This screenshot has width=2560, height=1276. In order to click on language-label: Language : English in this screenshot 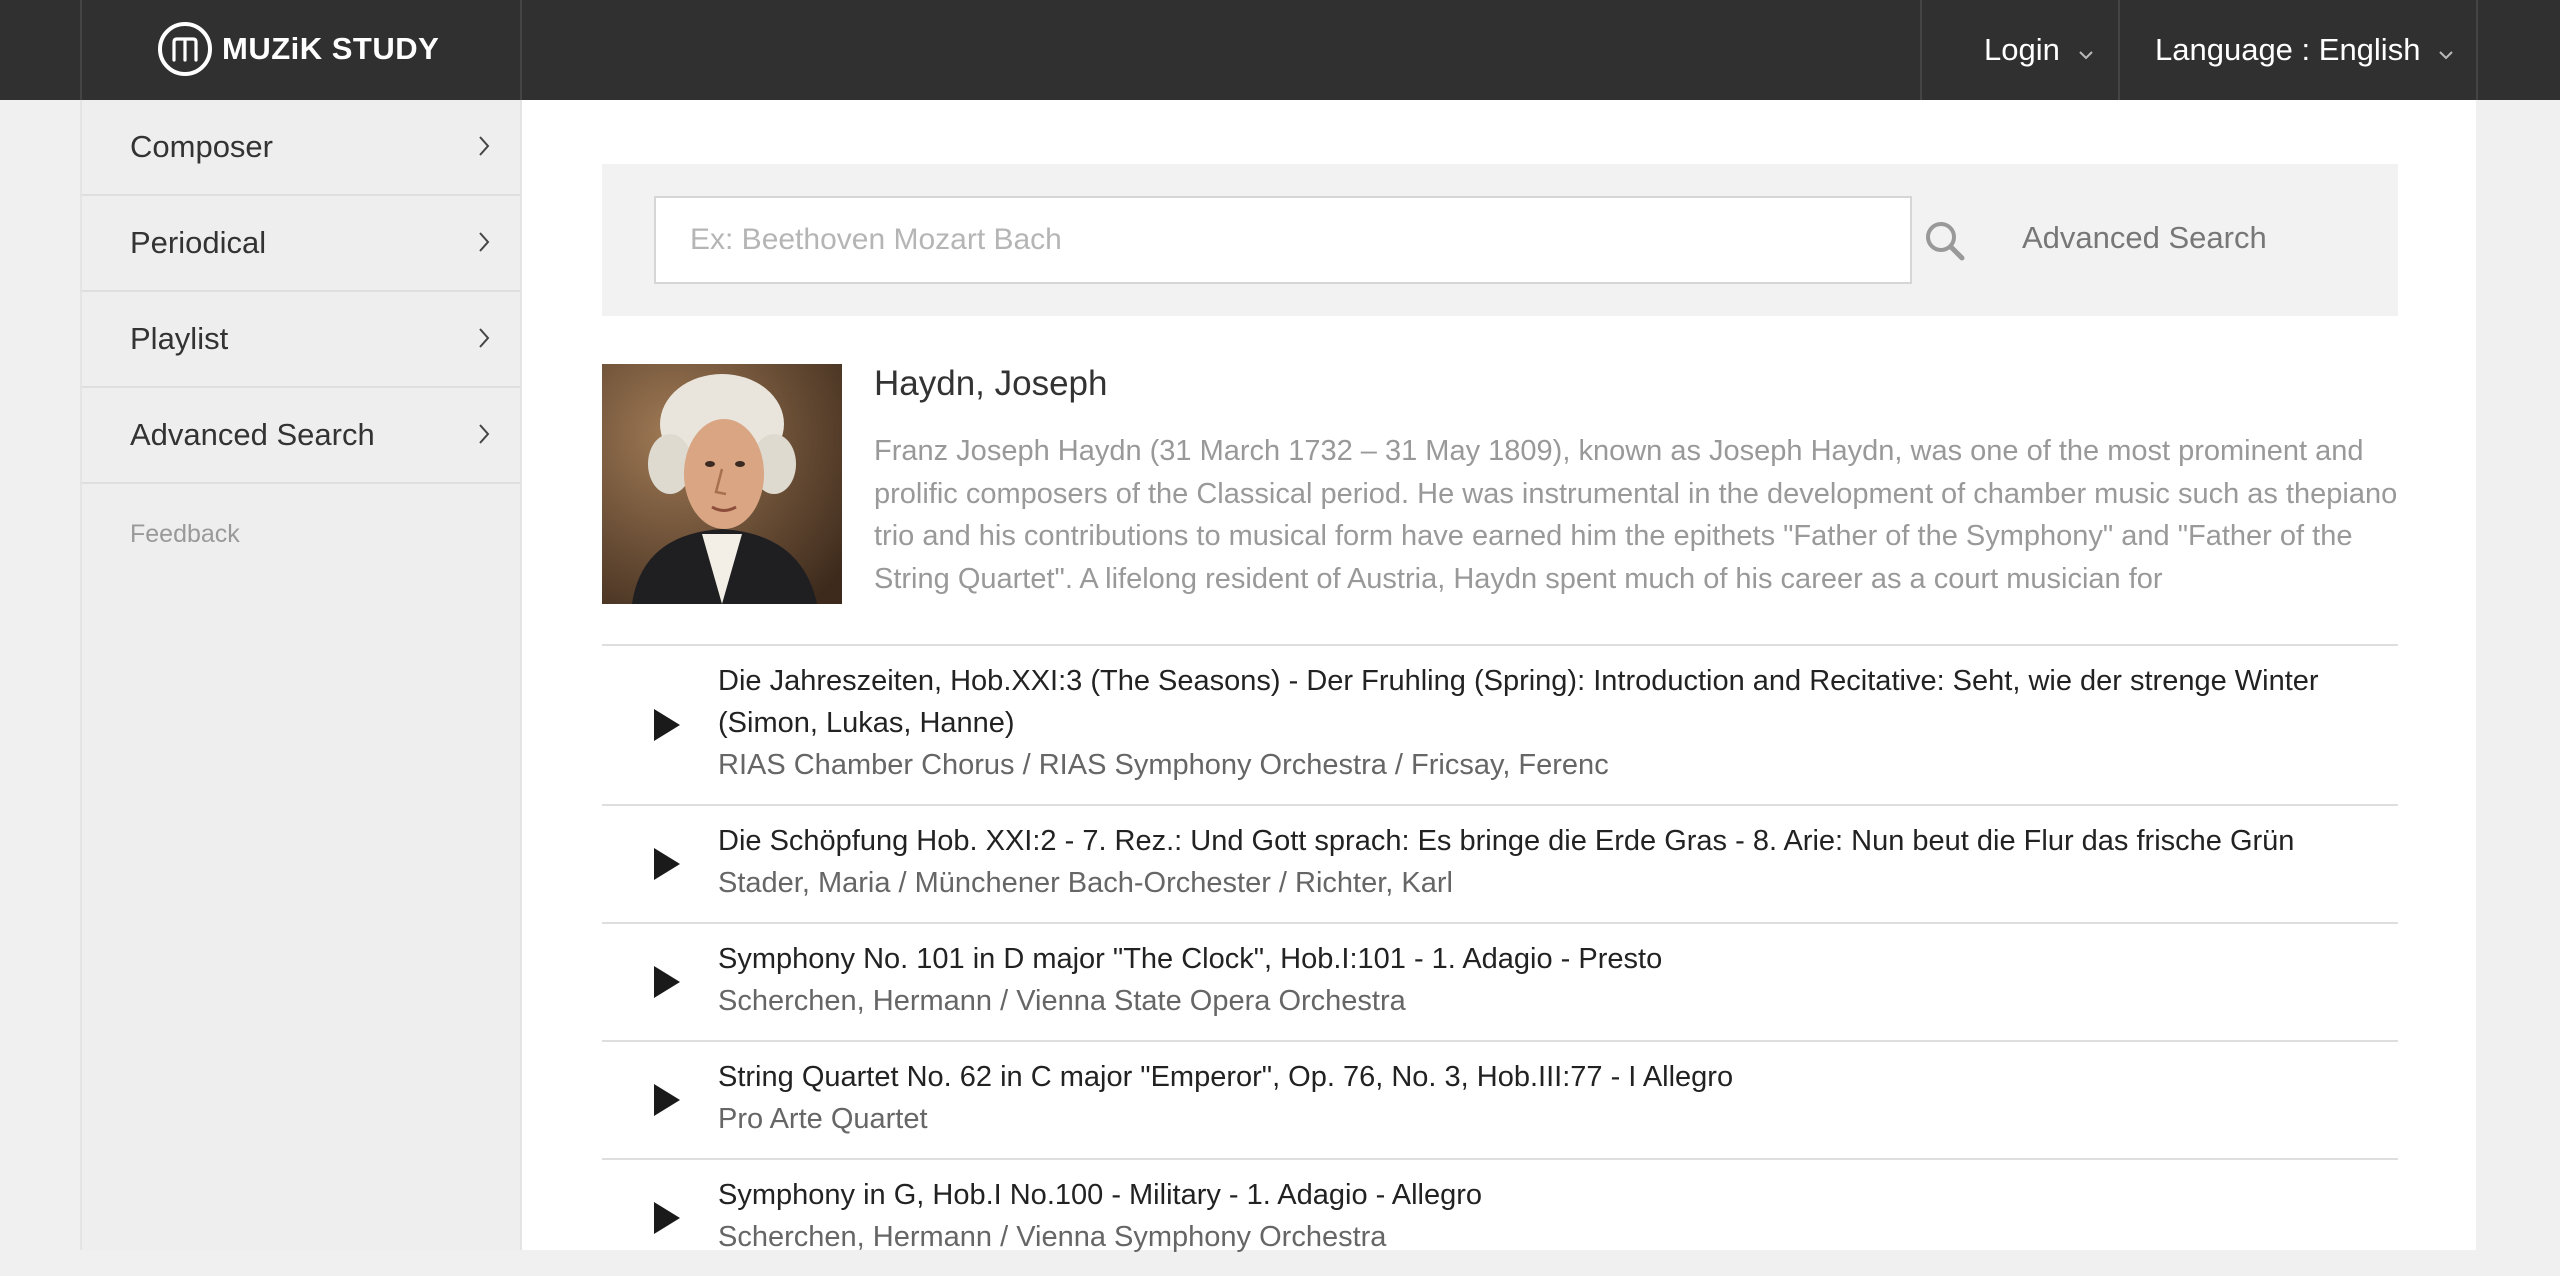, I will do `click(2288, 49)`.